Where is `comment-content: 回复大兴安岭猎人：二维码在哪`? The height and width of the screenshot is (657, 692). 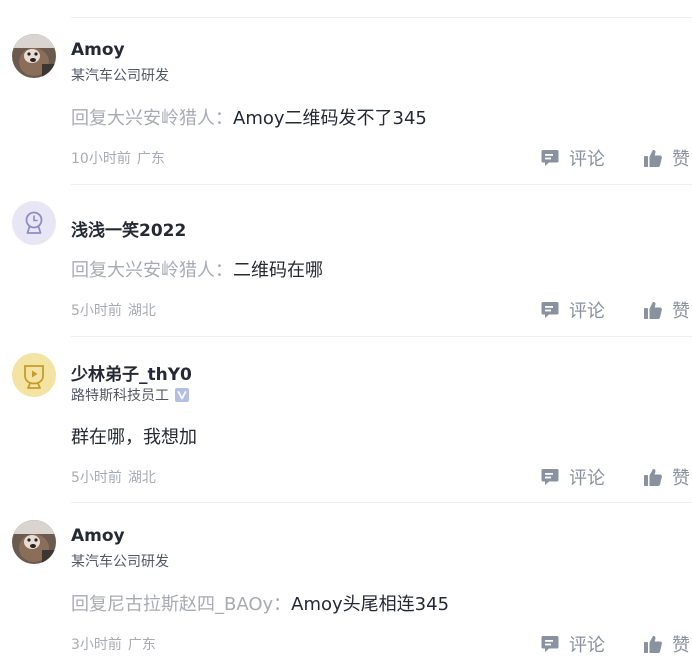
comment-content: 回复大兴安岭猎人：二维码在哪 is located at coordinates (197, 269).